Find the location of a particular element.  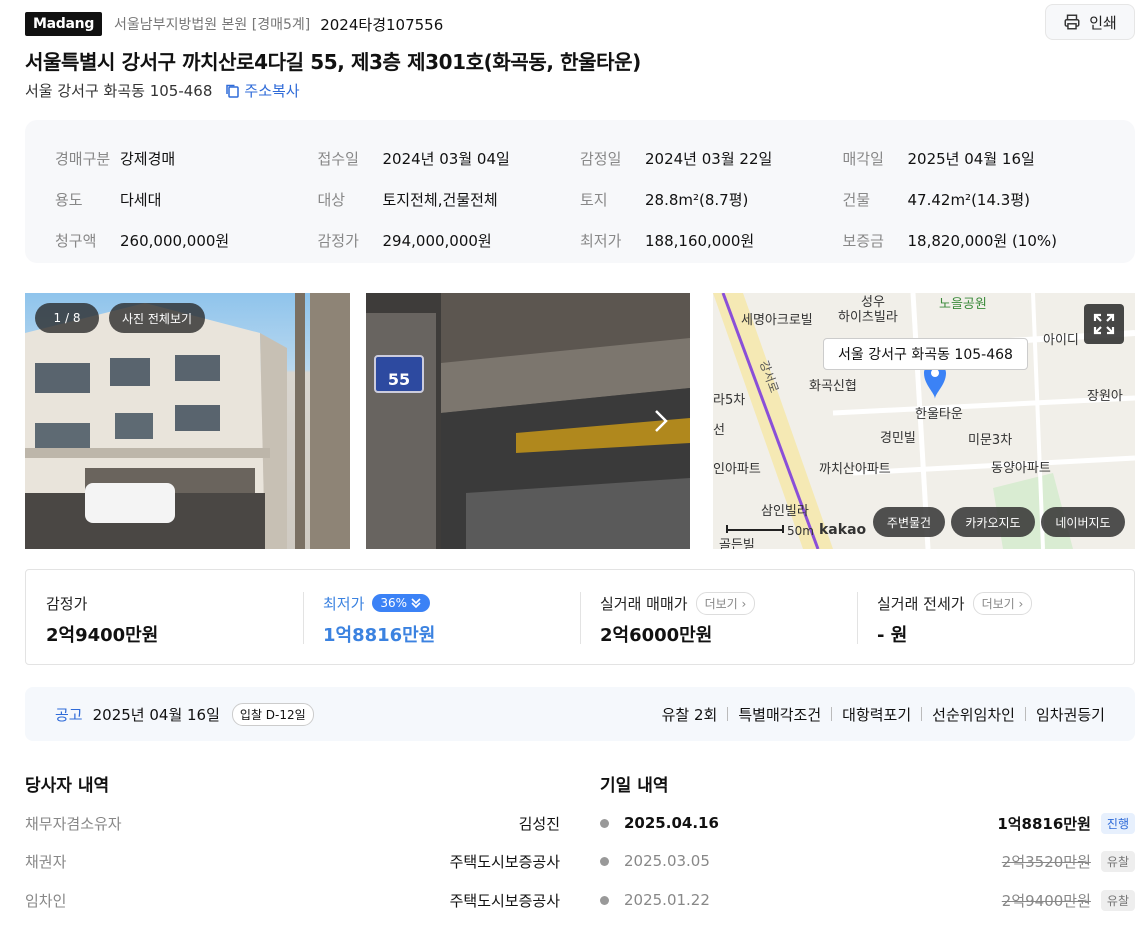

info-appraisal-date: 감정일 2024년 03월 22일 is located at coordinates (711, 158).